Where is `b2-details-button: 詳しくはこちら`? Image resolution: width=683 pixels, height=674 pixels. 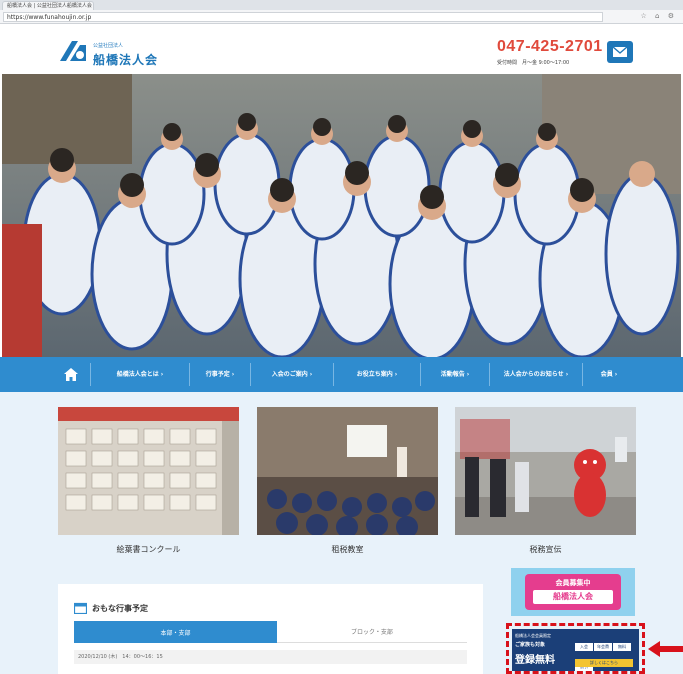
b2-details-button: 詳しくはこちら is located at coordinates (604, 663).